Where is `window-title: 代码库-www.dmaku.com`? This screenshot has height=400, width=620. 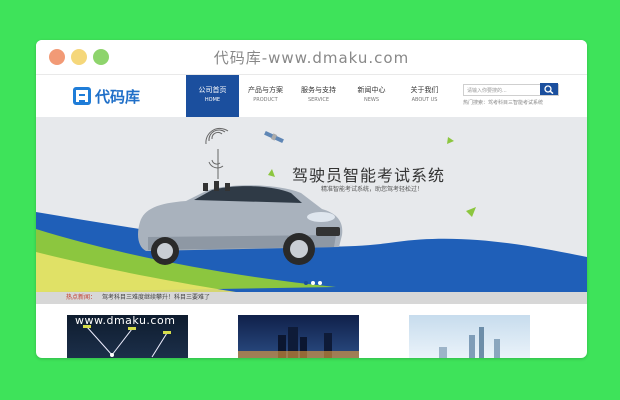
window-title: 代码库-www.dmaku.com is located at coordinates (311, 58).